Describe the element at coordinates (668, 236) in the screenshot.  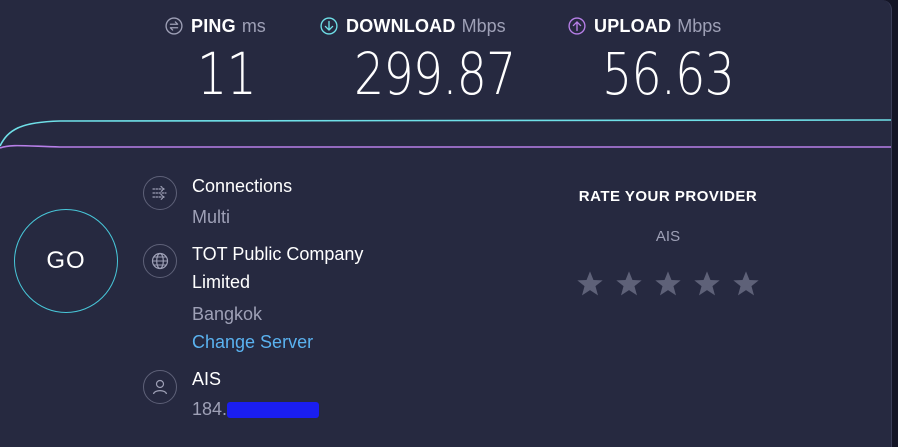
I see `rate-provider-name: AIS` at that location.